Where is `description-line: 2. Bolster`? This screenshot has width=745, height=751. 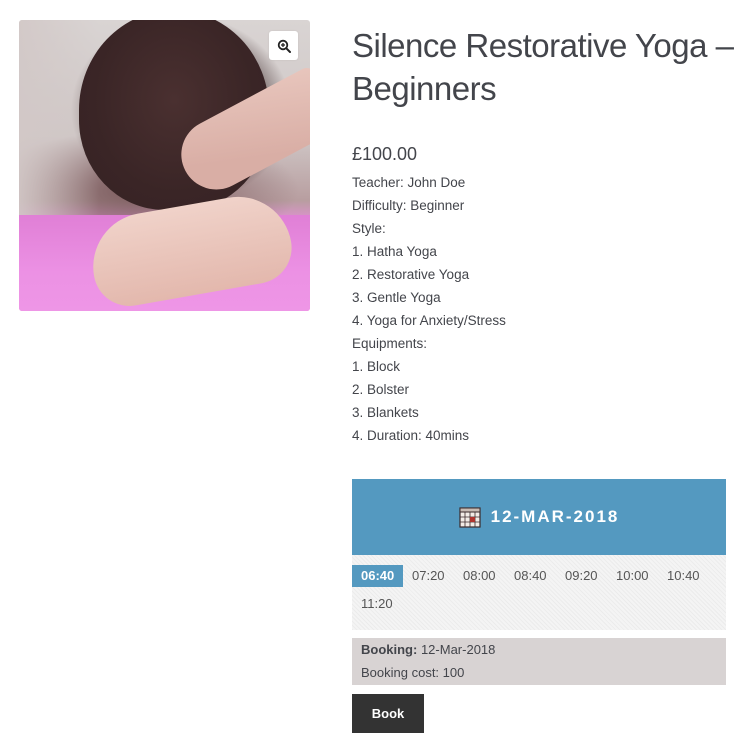
description-line: 2. Bolster is located at coordinates (381, 389).